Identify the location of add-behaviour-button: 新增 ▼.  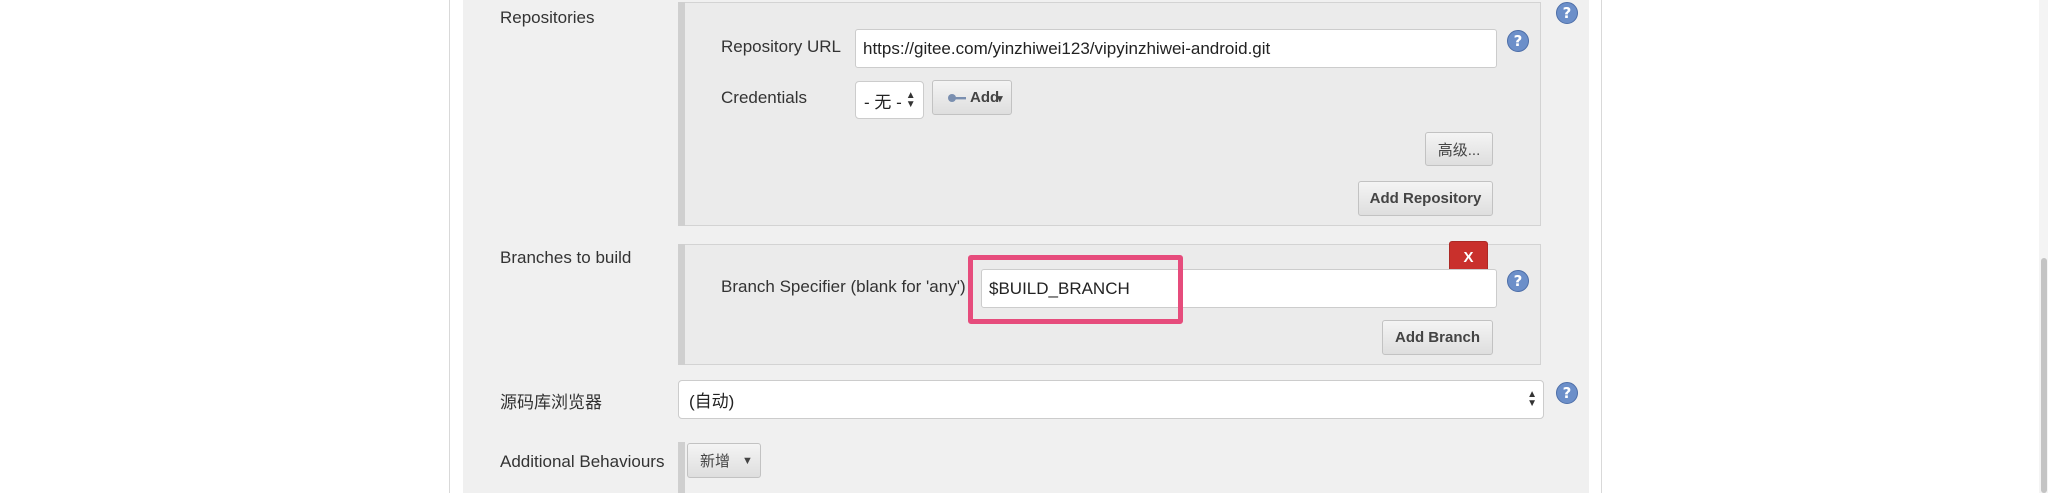
(724, 460).